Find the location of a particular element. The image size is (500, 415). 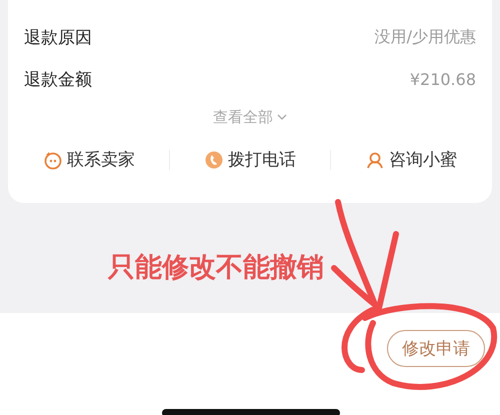

consult-button: 咨询小蜜 is located at coordinates (411, 159).